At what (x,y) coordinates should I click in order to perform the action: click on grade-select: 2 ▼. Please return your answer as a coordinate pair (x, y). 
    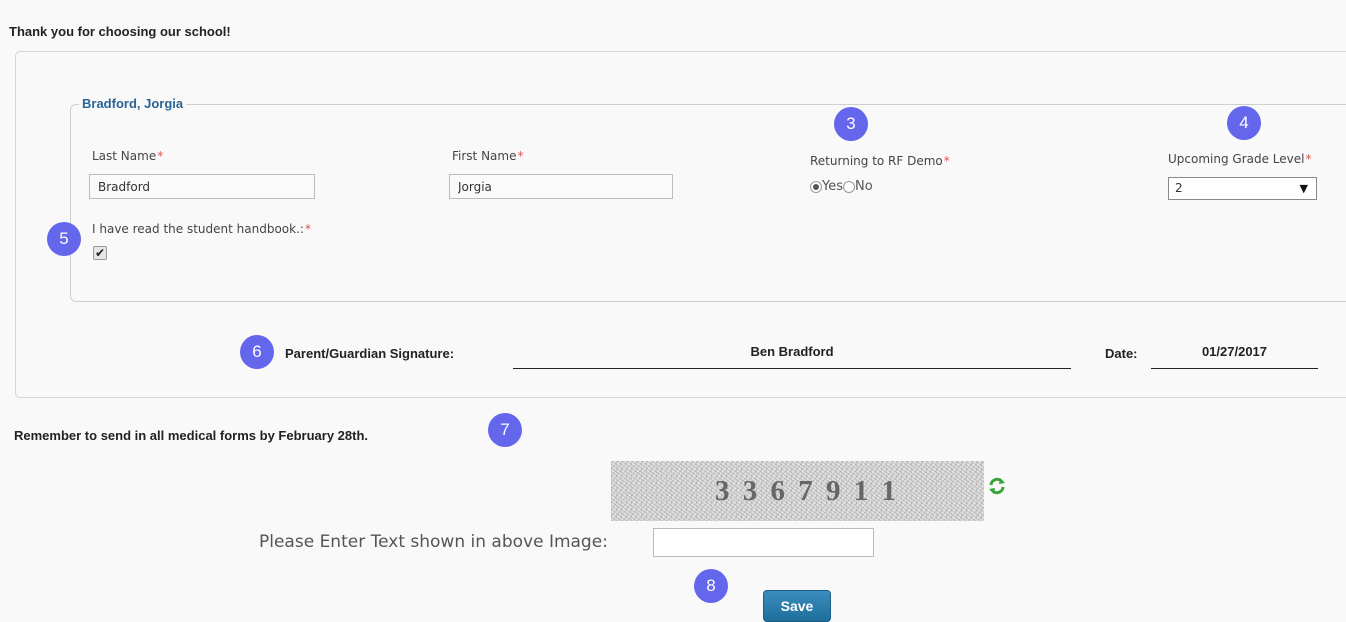
    Looking at the image, I should click on (1242, 188).